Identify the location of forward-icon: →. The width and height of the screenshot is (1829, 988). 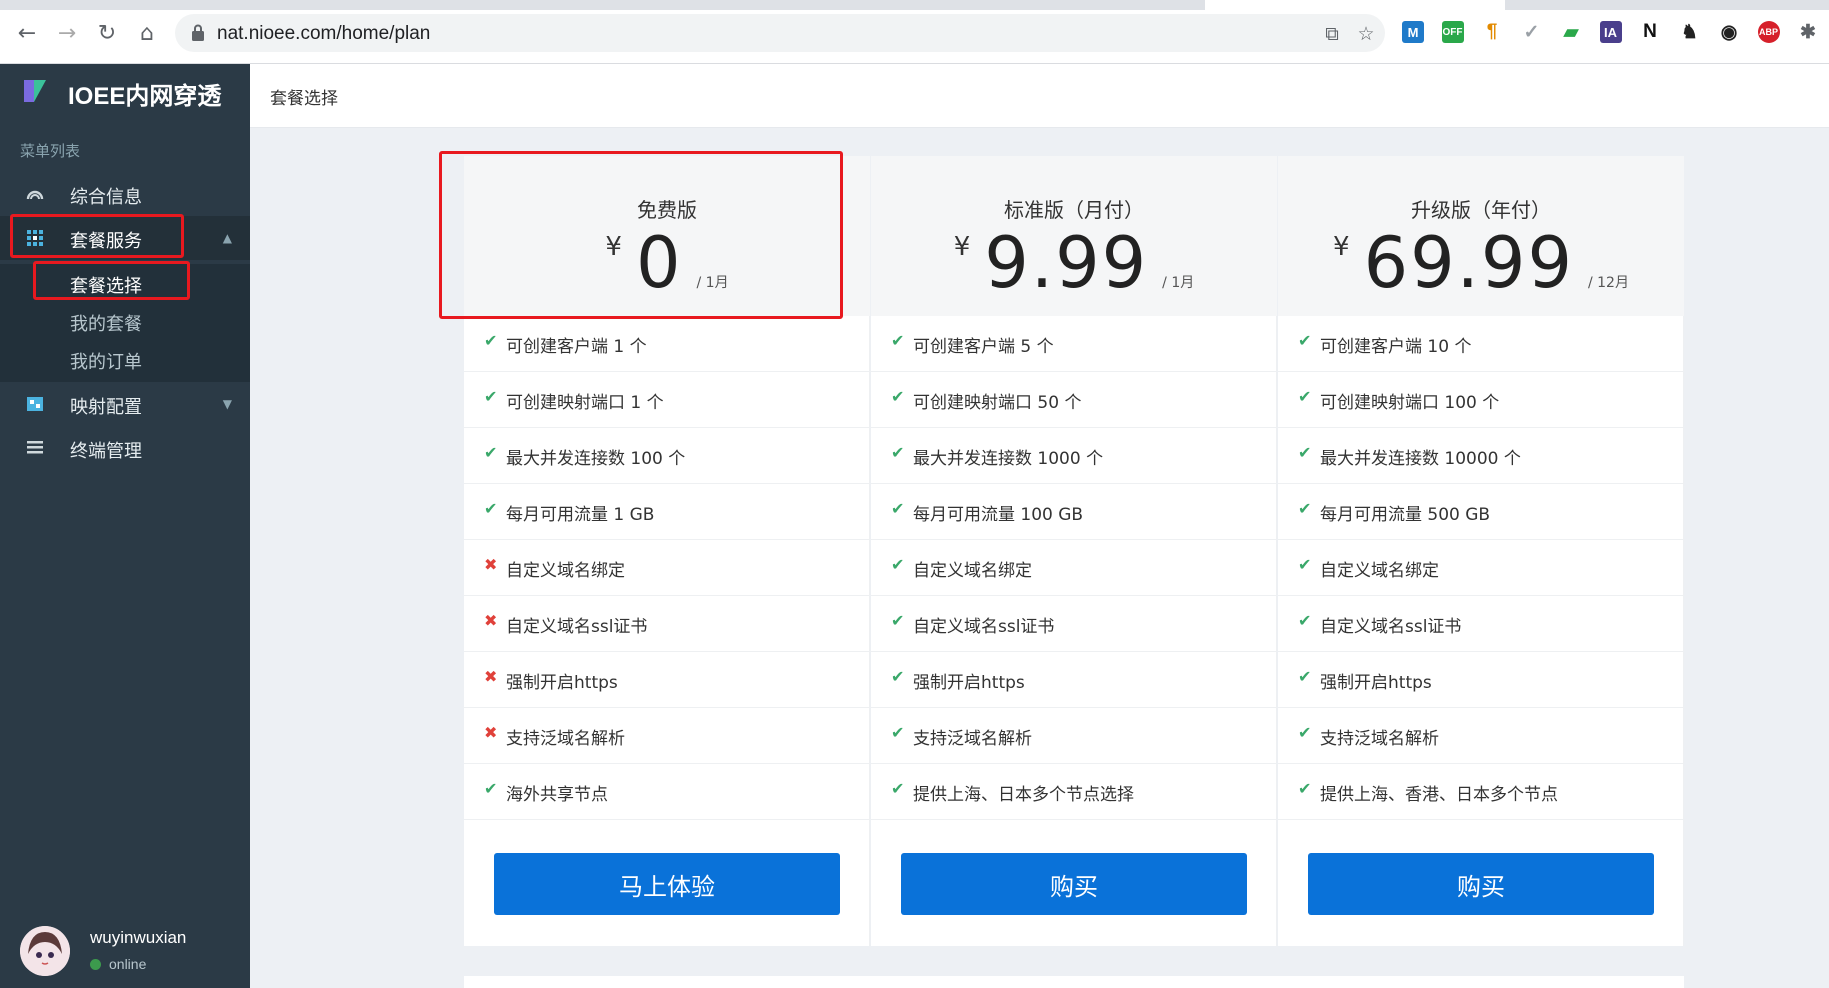
(67, 33).